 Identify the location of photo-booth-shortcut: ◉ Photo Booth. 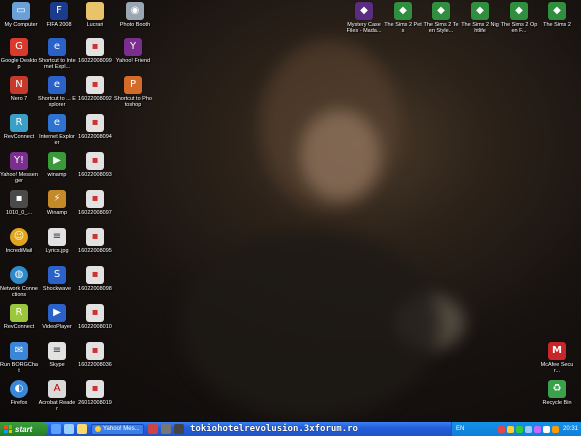
(135, 15).